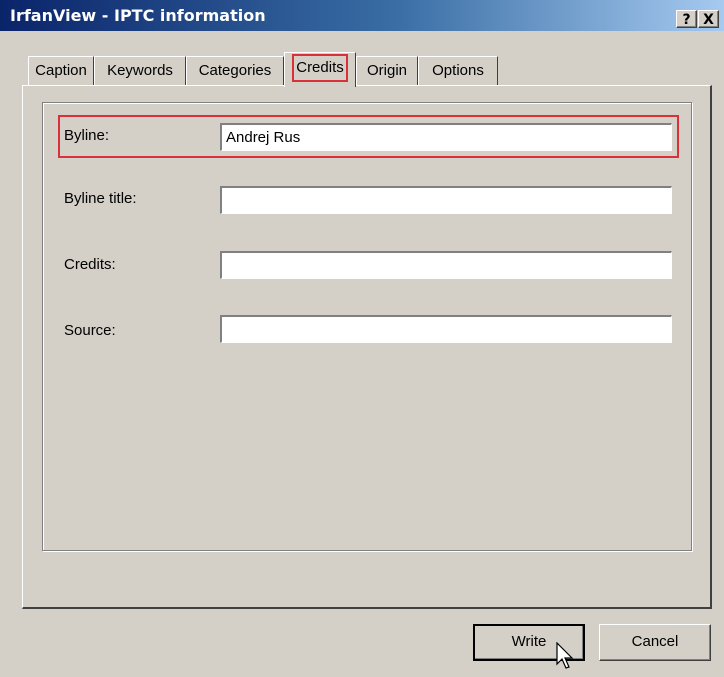 Image resolution: width=724 pixels, height=677 pixels. Describe the element at coordinates (100, 198) in the screenshot. I see `byline-title-label: Byline title:` at that location.